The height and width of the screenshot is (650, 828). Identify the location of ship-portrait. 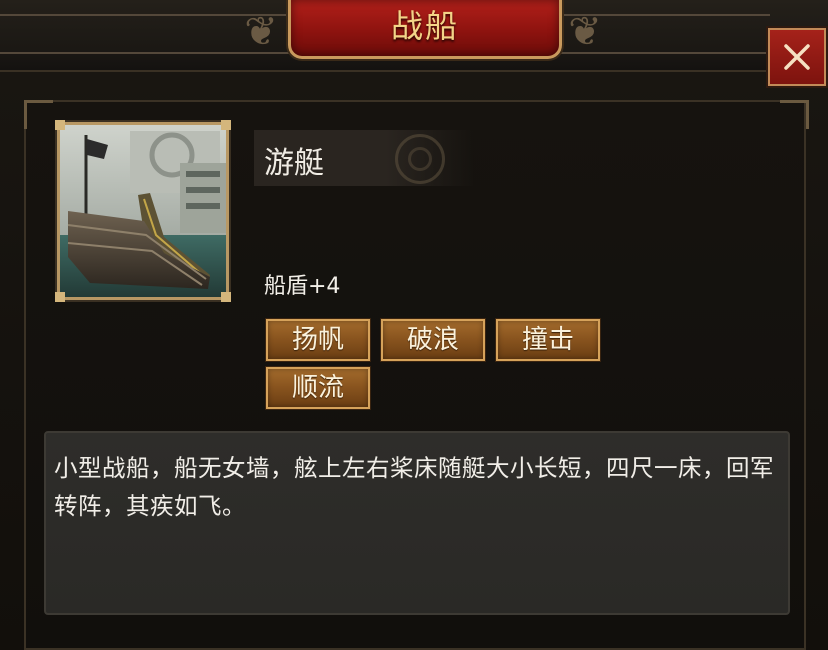
(143, 211).